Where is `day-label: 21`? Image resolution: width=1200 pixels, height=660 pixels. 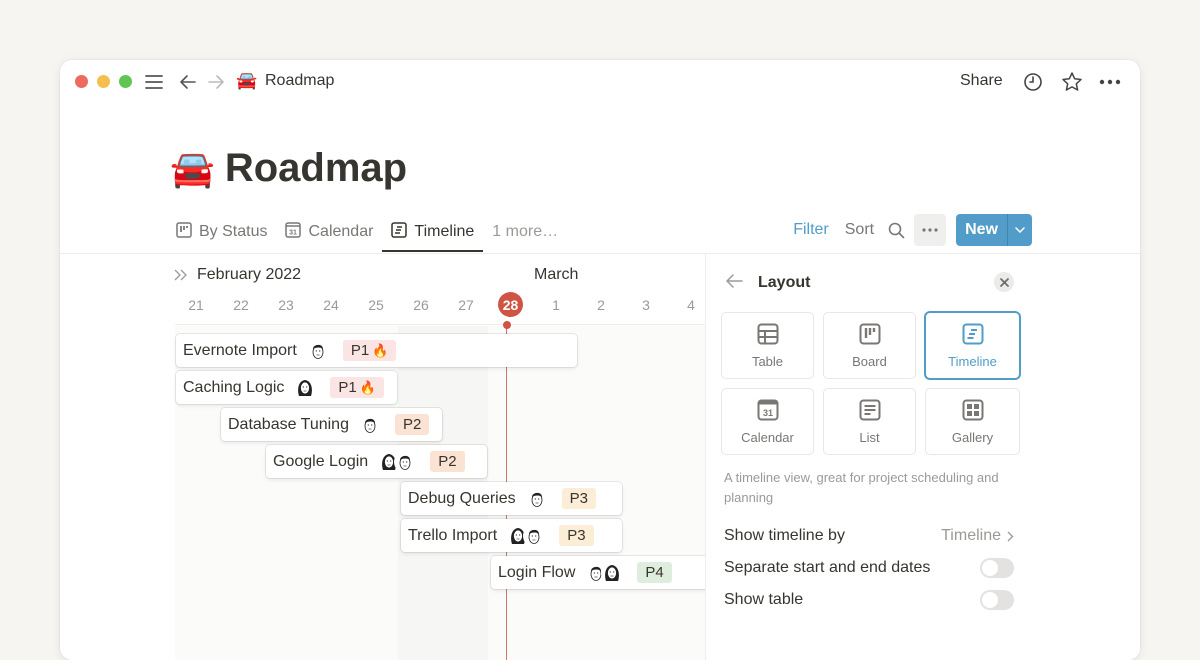 day-label: 21 is located at coordinates (196, 305).